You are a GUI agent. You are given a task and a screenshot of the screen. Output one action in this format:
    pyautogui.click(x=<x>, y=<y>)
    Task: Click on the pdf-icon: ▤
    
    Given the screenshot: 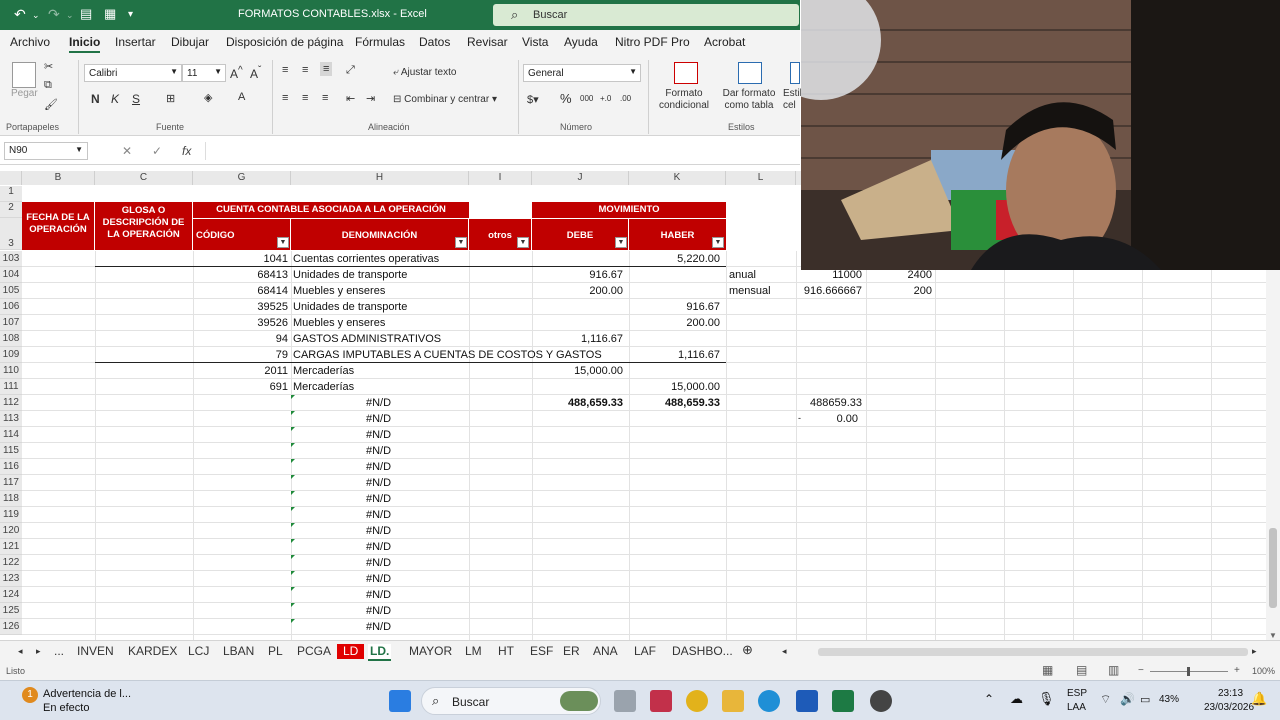 What is the action you would take?
    pyautogui.click(x=86, y=14)
    